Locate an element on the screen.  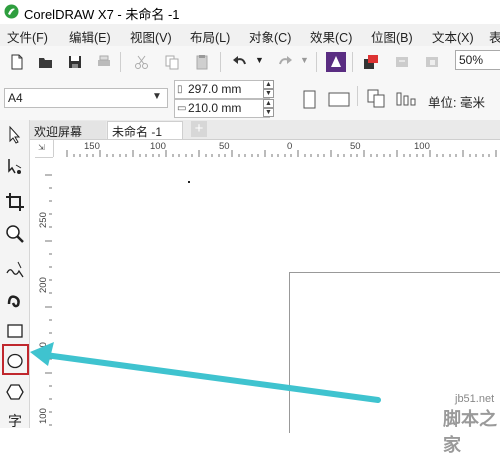
paper-size-value: A4 is located at coordinates (15, 98).